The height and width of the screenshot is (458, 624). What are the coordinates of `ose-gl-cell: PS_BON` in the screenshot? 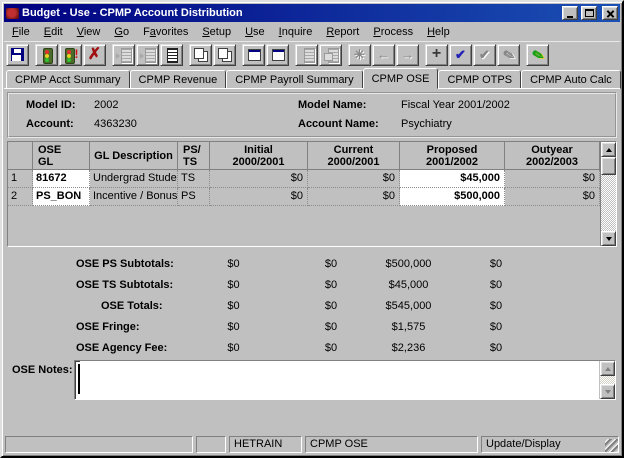 It's located at (61, 197).